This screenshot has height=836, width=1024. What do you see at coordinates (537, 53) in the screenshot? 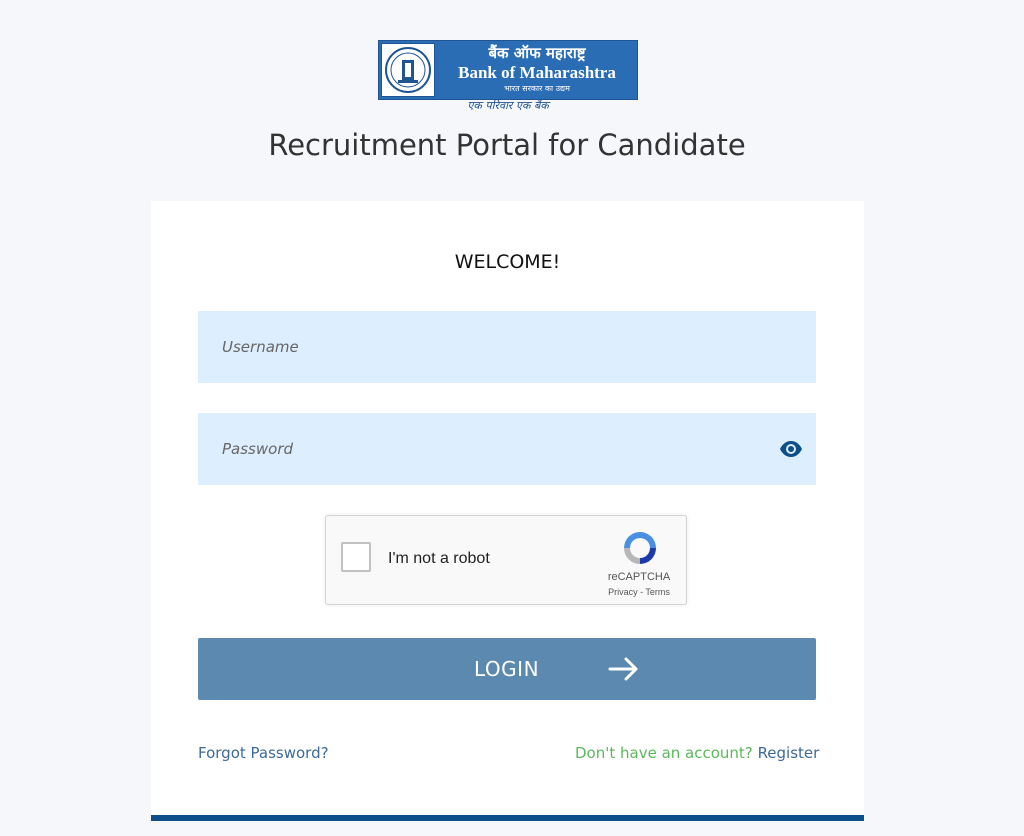
I see `logo-hindi-name: बैंक ऑफ महाराष्ट्र` at bounding box center [537, 53].